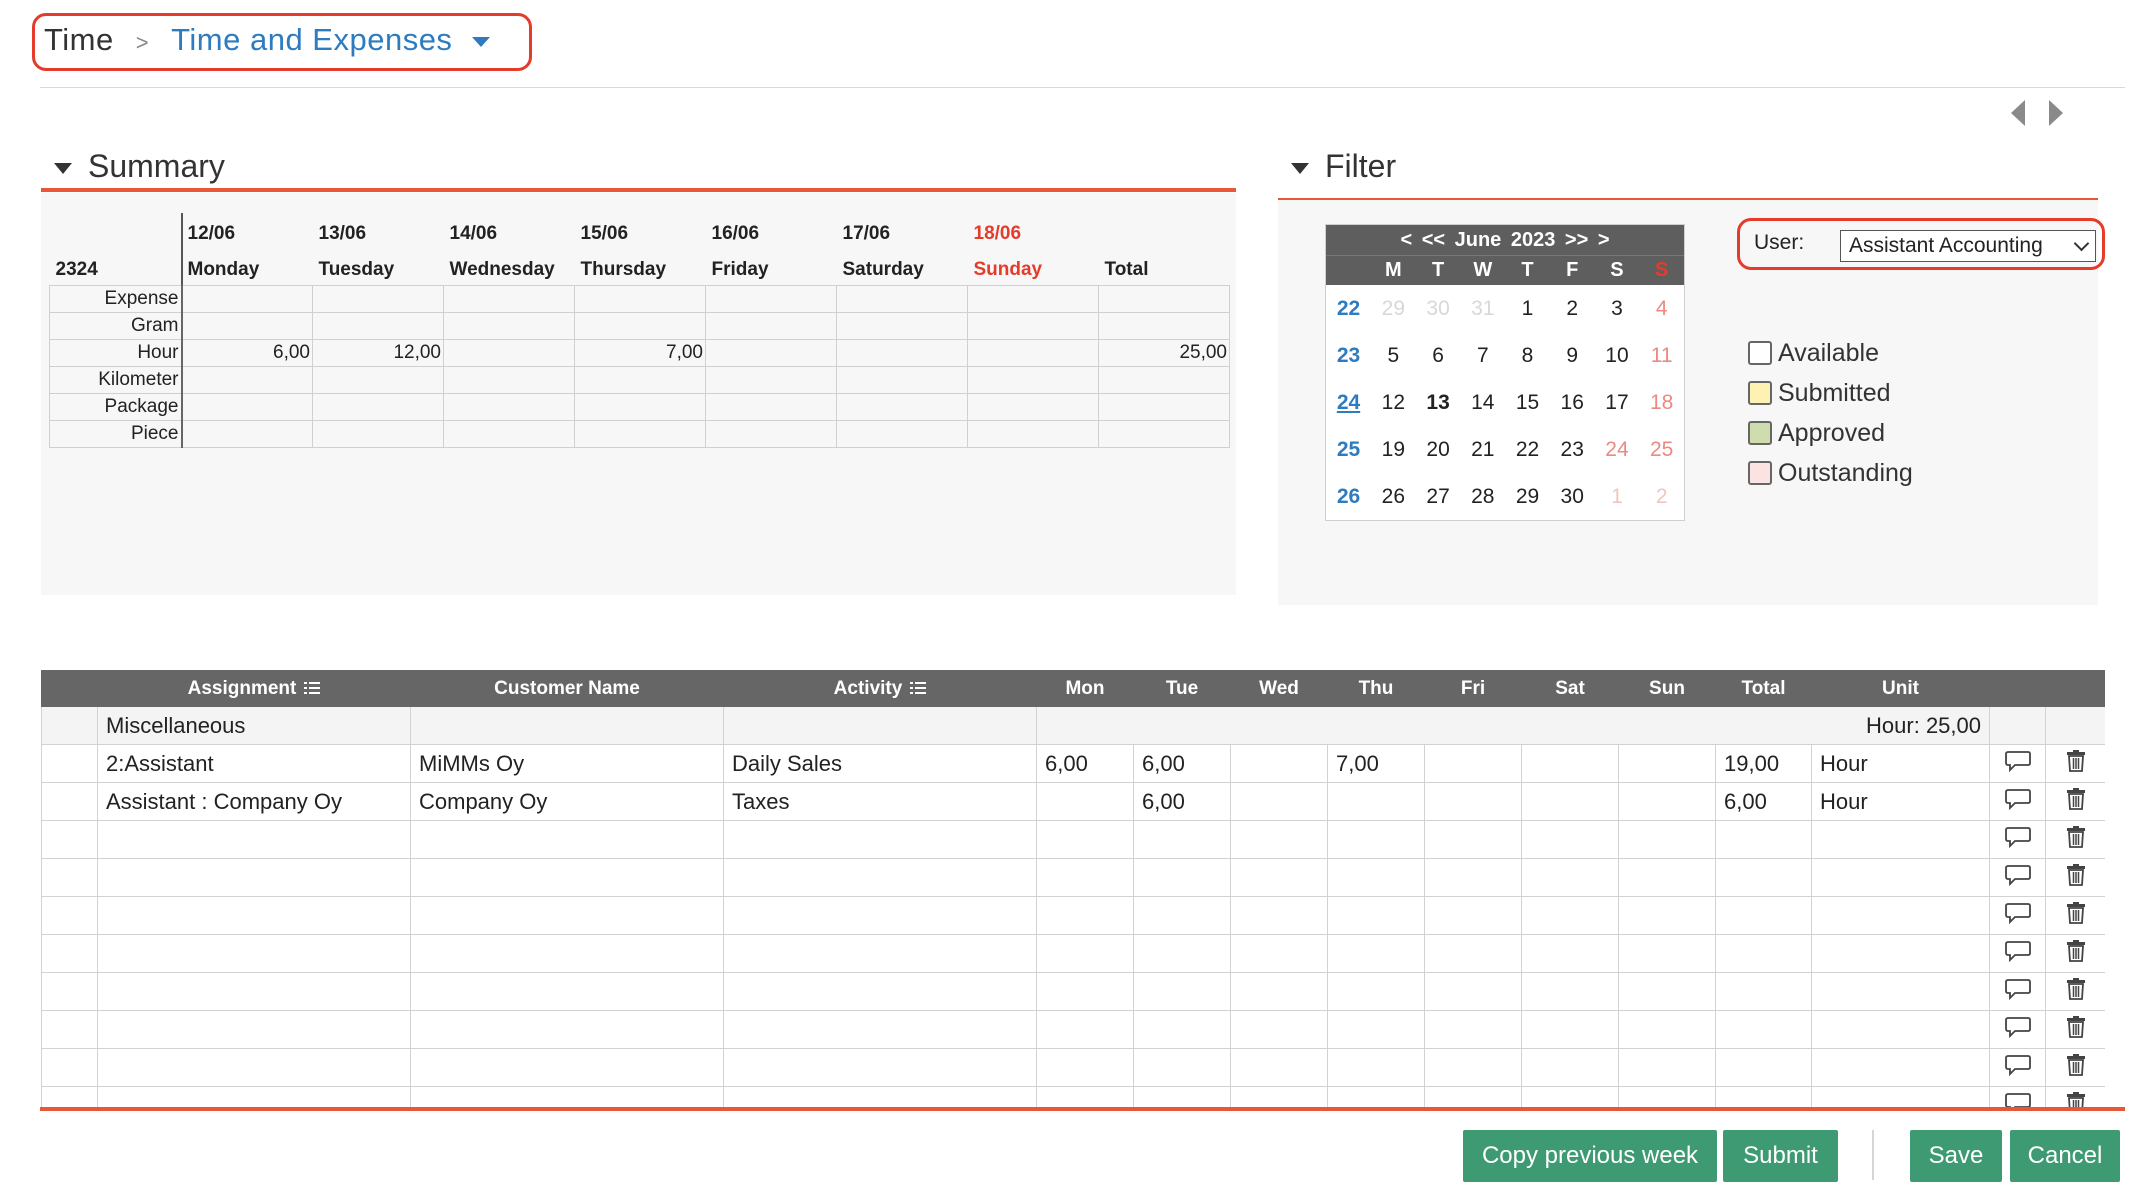 The width and height of the screenshot is (2150, 1186). I want to click on calendar-day: 16, so click(1572, 402).